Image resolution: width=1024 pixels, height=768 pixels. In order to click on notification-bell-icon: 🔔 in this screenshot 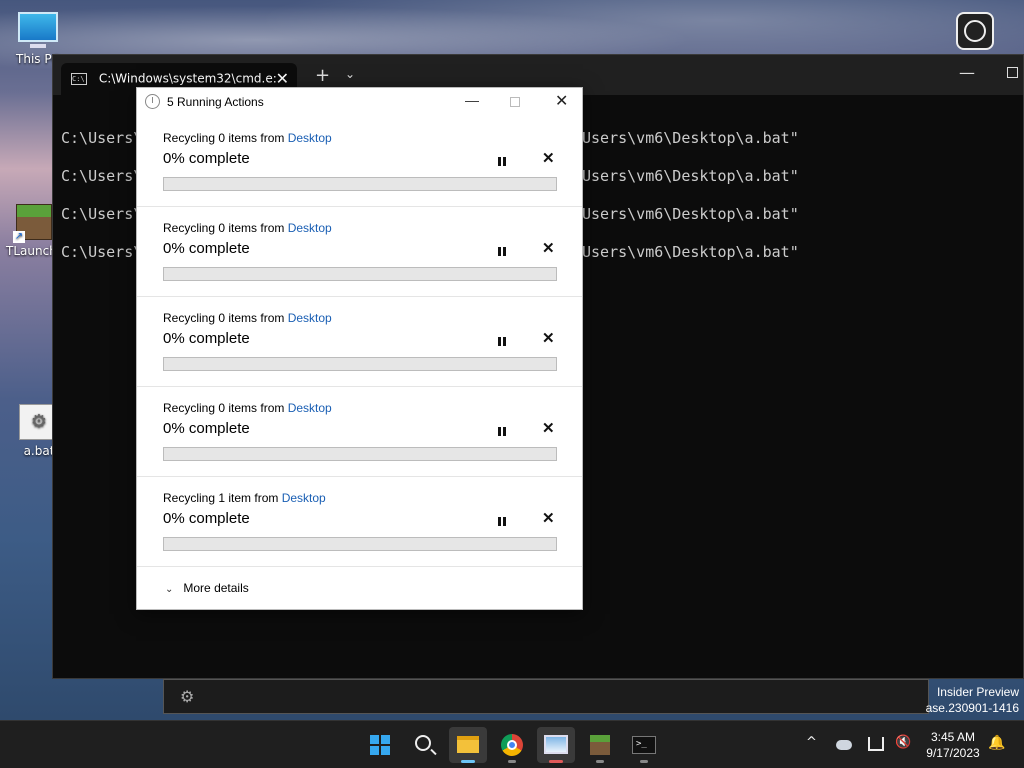, I will do `click(996, 743)`.